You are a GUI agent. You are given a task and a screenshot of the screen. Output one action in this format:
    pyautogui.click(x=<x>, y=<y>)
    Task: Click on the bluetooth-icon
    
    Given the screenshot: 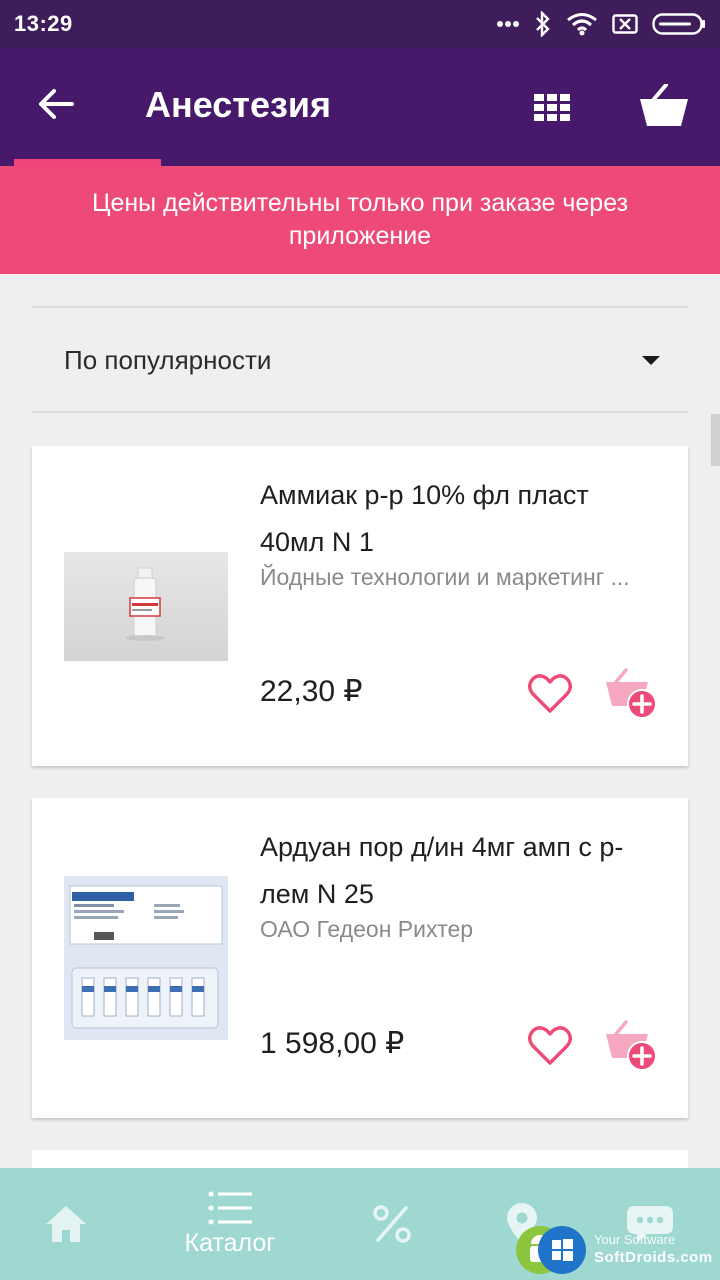 What is the action you would take?
    pyautogui.click(x=543, y=24)
    